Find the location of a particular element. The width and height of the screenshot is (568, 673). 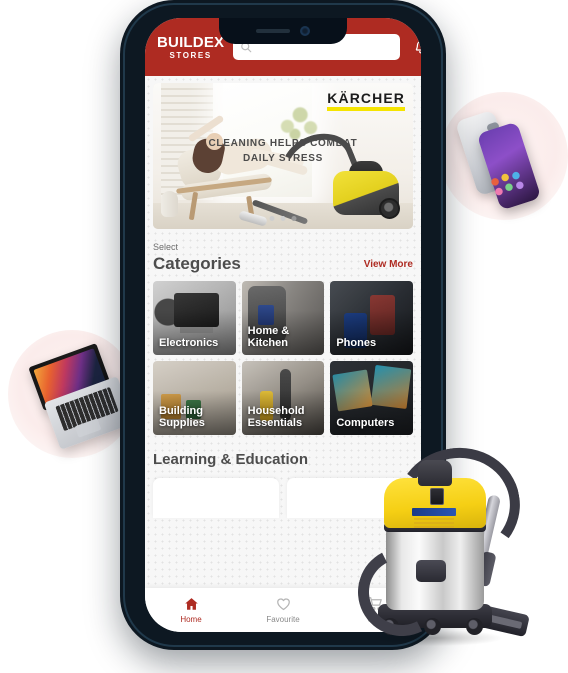

category-label-line1: Household is located at coordinates (276, 410).